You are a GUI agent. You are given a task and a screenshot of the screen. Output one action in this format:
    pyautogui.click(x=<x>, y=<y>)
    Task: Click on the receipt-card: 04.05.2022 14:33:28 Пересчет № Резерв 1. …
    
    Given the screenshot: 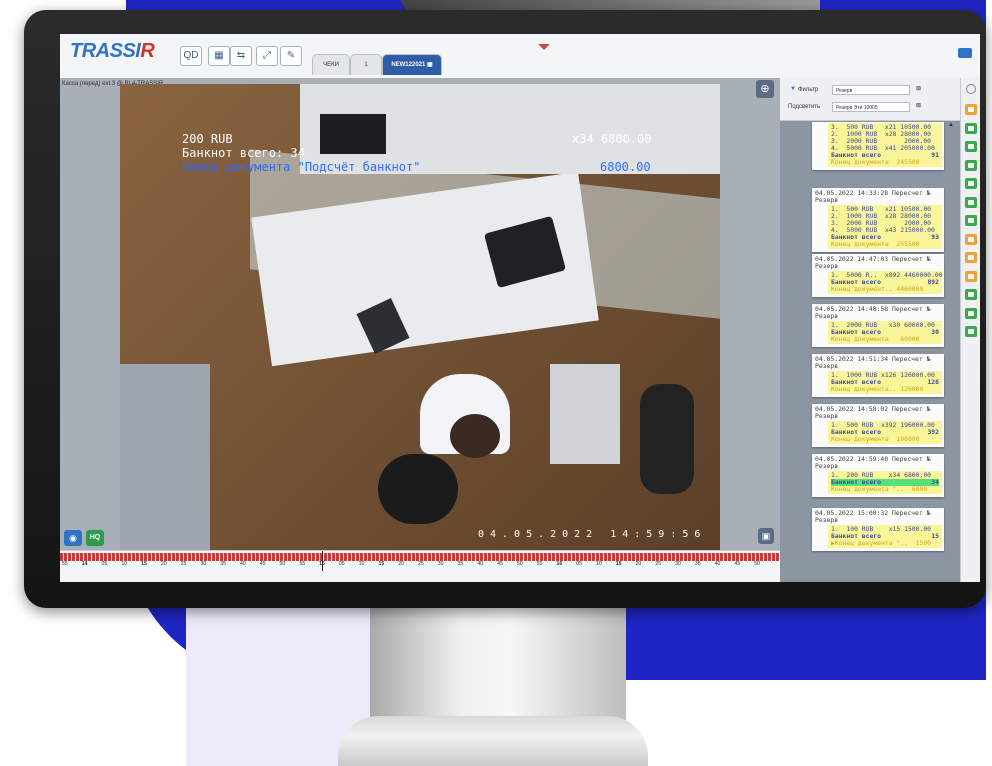 What is the action you would take?
    pyautogui.click(x=878, y=220)
    